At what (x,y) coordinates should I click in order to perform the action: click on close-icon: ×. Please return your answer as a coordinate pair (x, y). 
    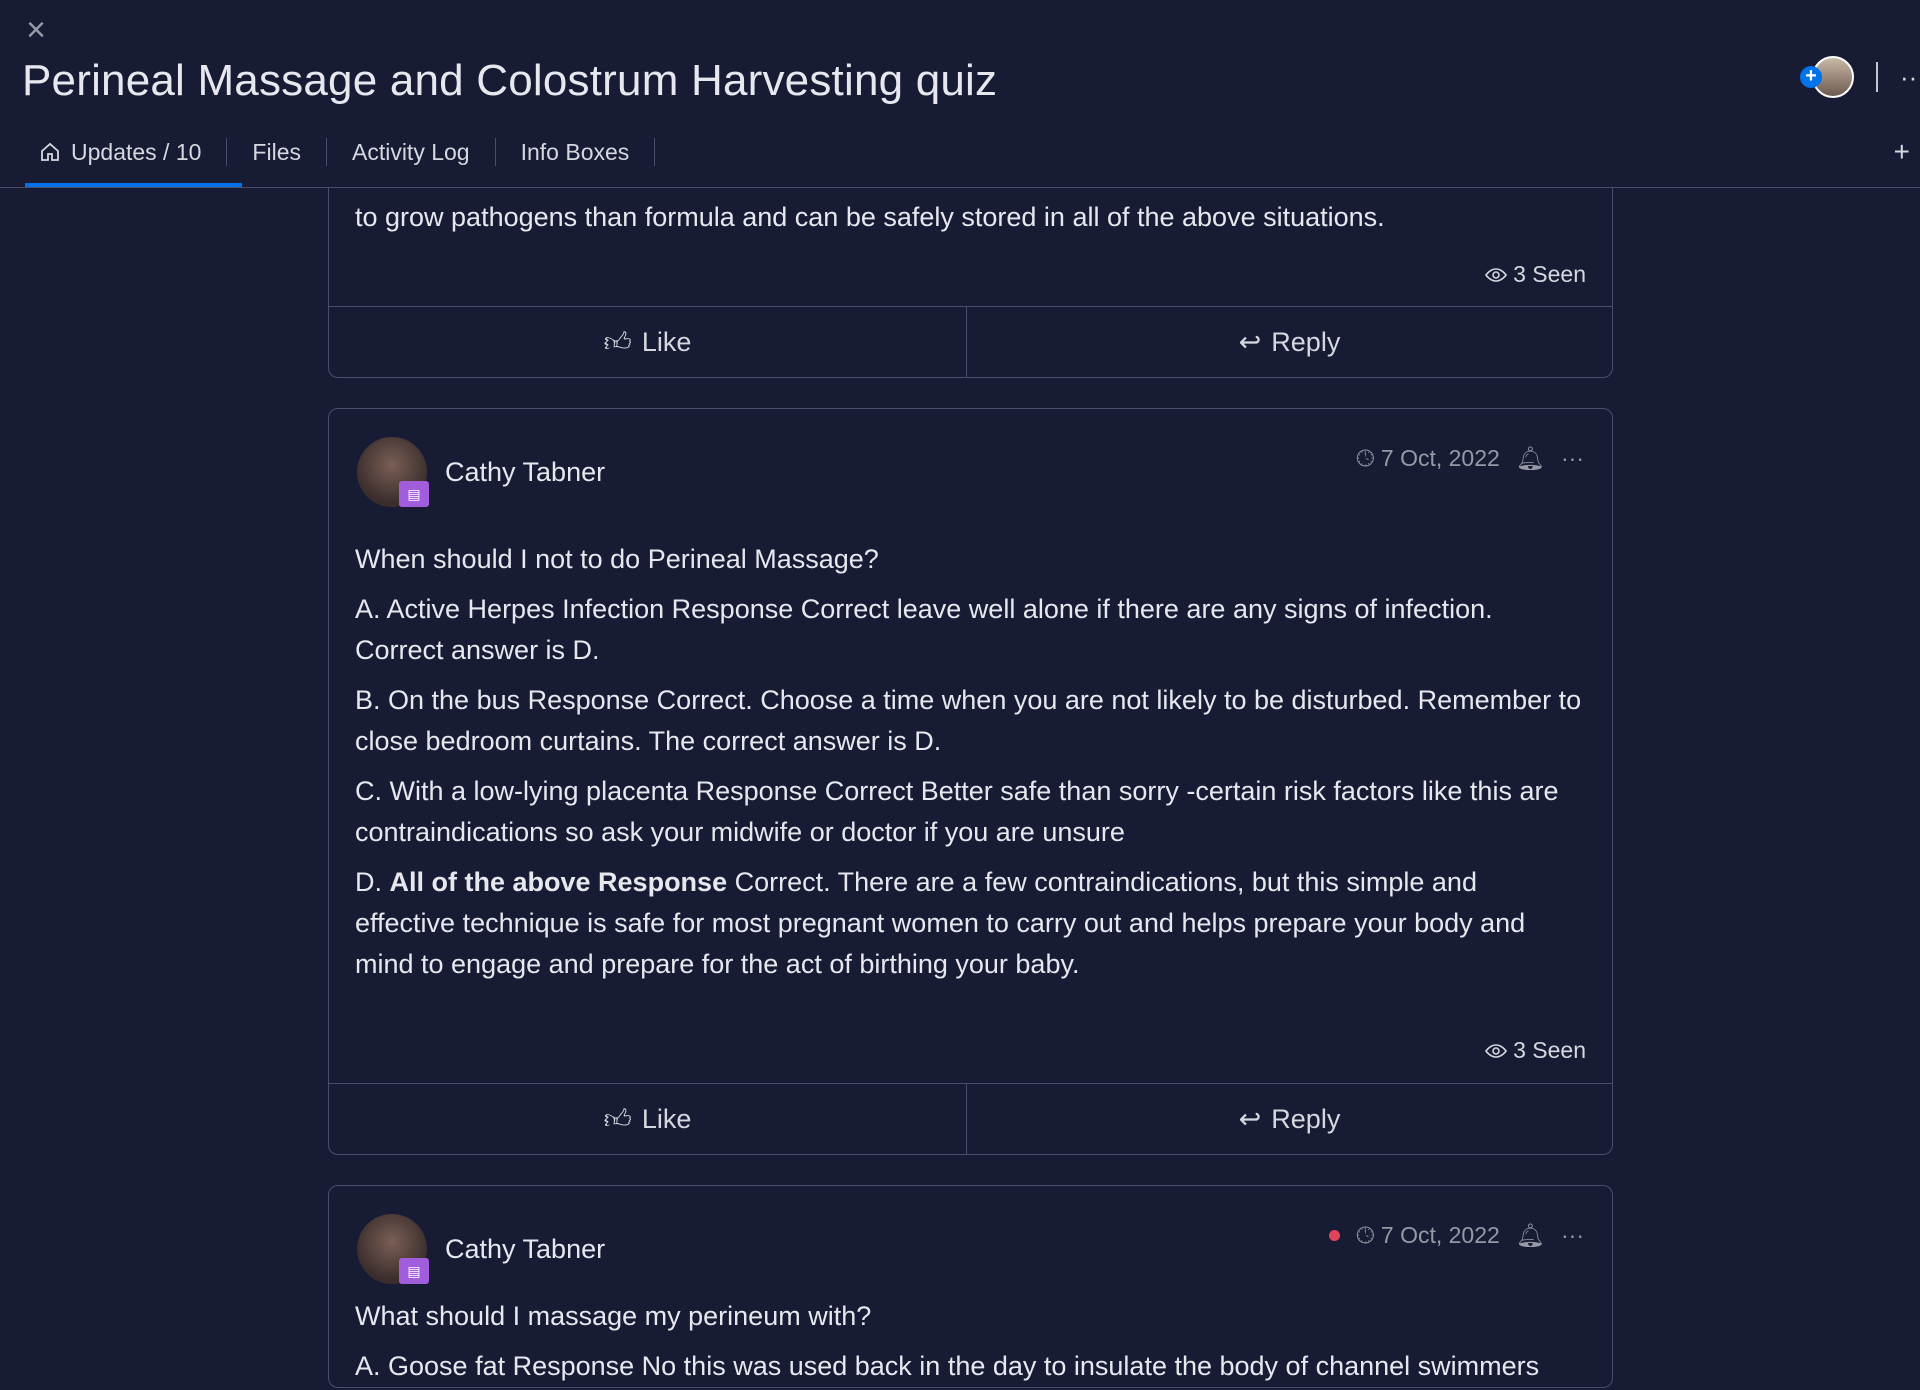
    Looking at the image, I should click on (36, 30).